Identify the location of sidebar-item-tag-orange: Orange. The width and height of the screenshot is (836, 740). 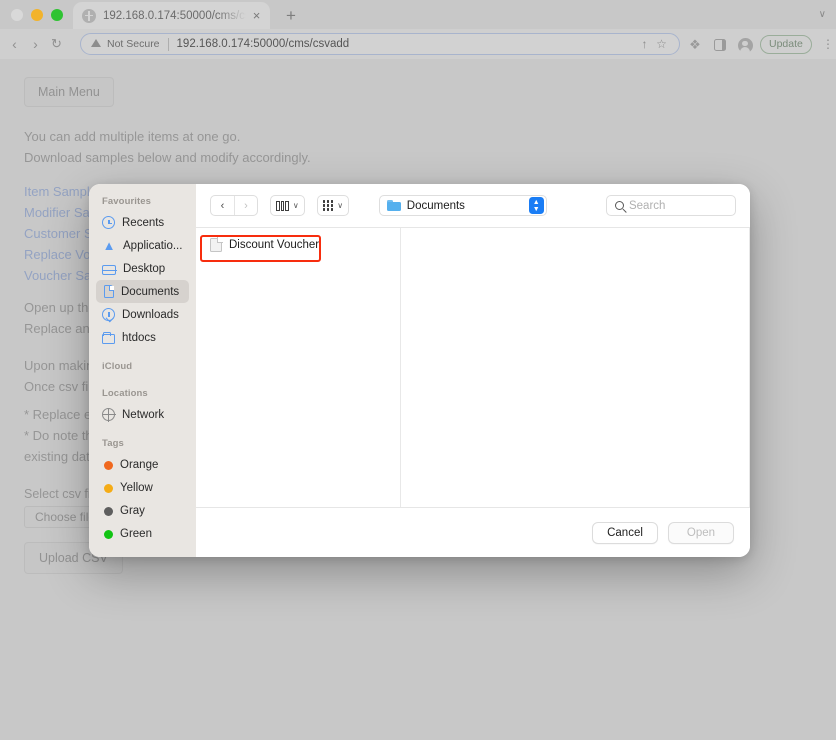
(142, 464).